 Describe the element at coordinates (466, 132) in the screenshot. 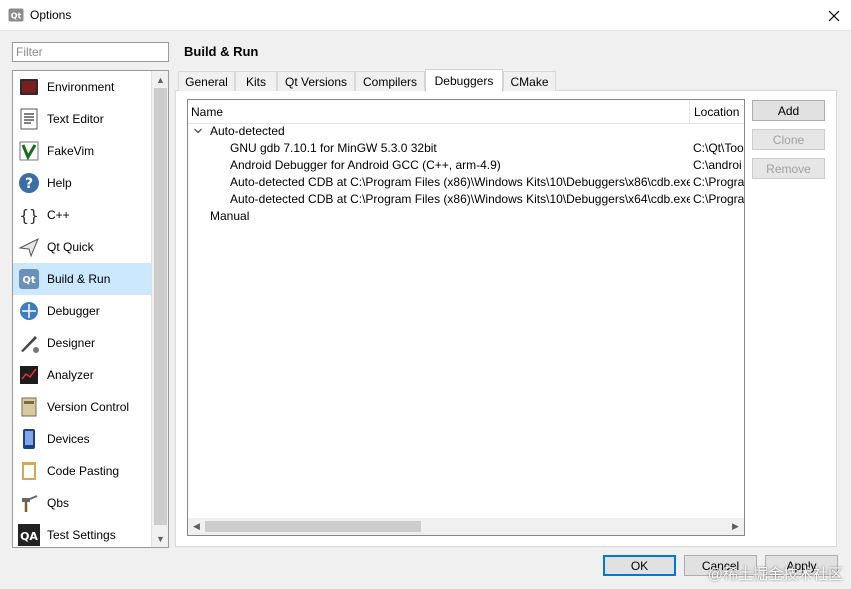

I see `tree-group-row: Auto-detected` at that location.